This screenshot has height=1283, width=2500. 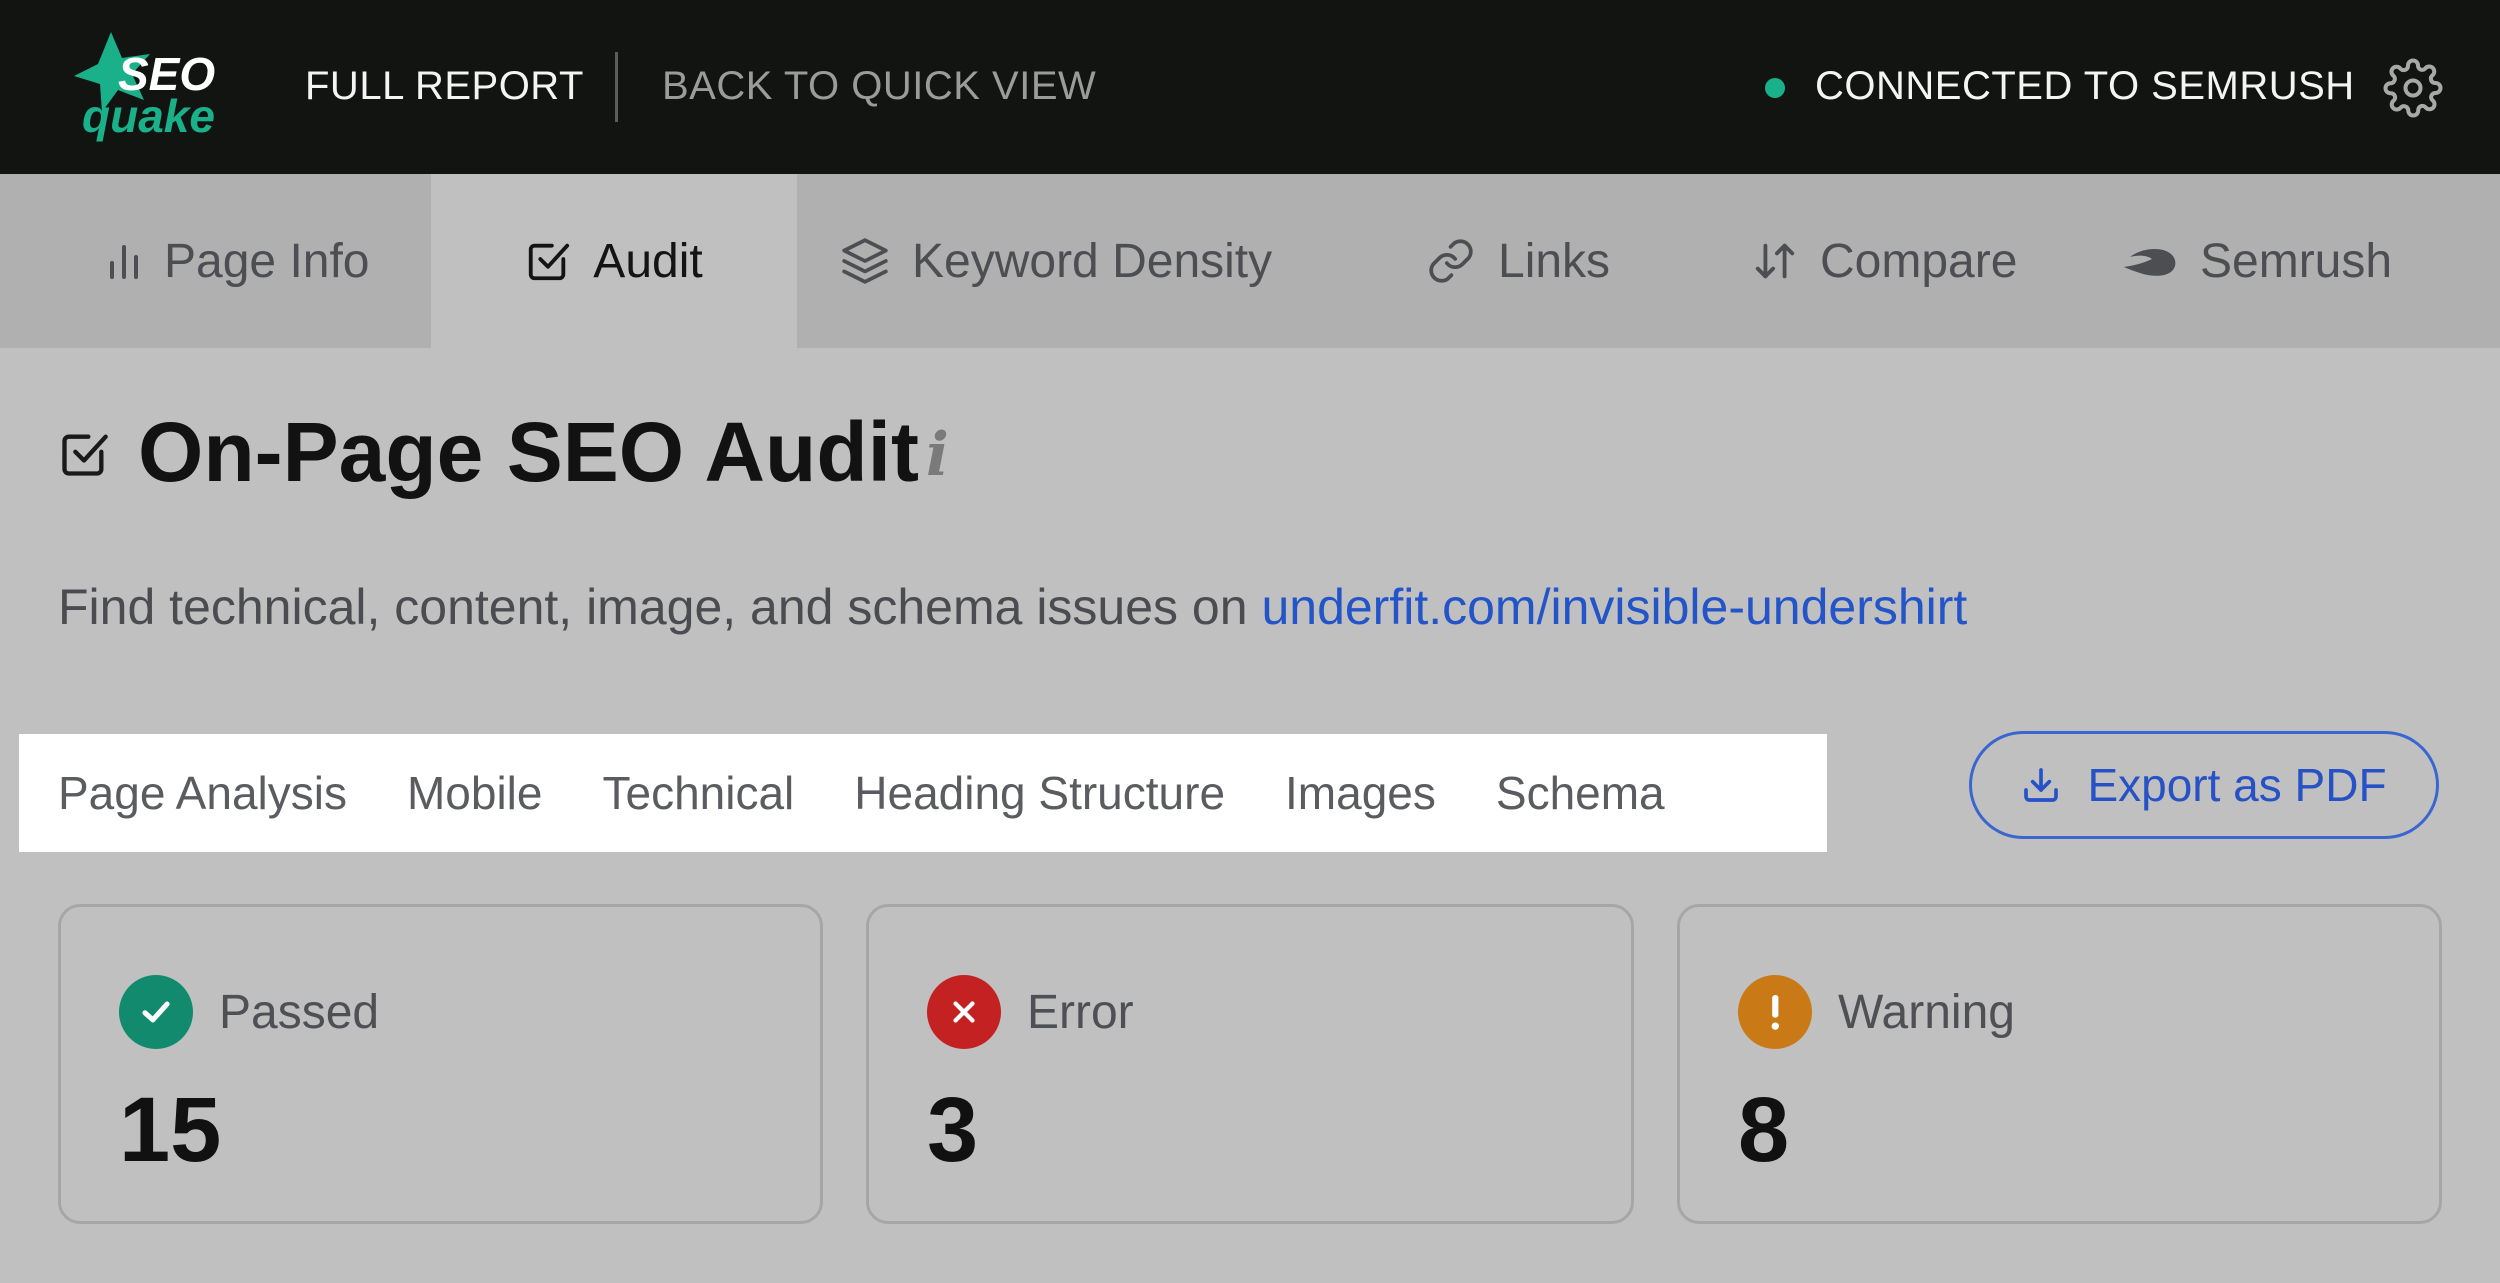 I want to click on export-pdf-button: Export as PDF, so click(x=2204, y=785).